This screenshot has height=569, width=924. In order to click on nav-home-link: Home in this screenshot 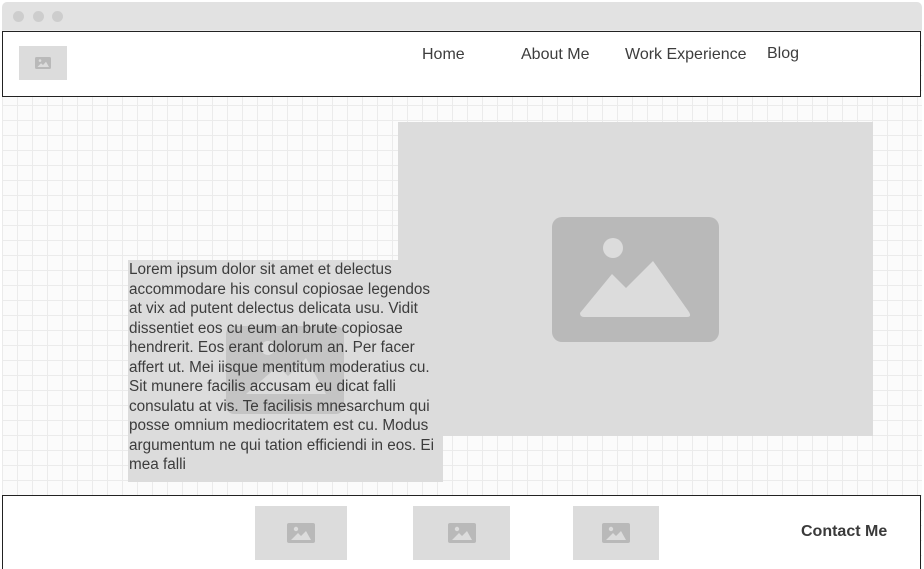, I will do `click(443, 55)`.